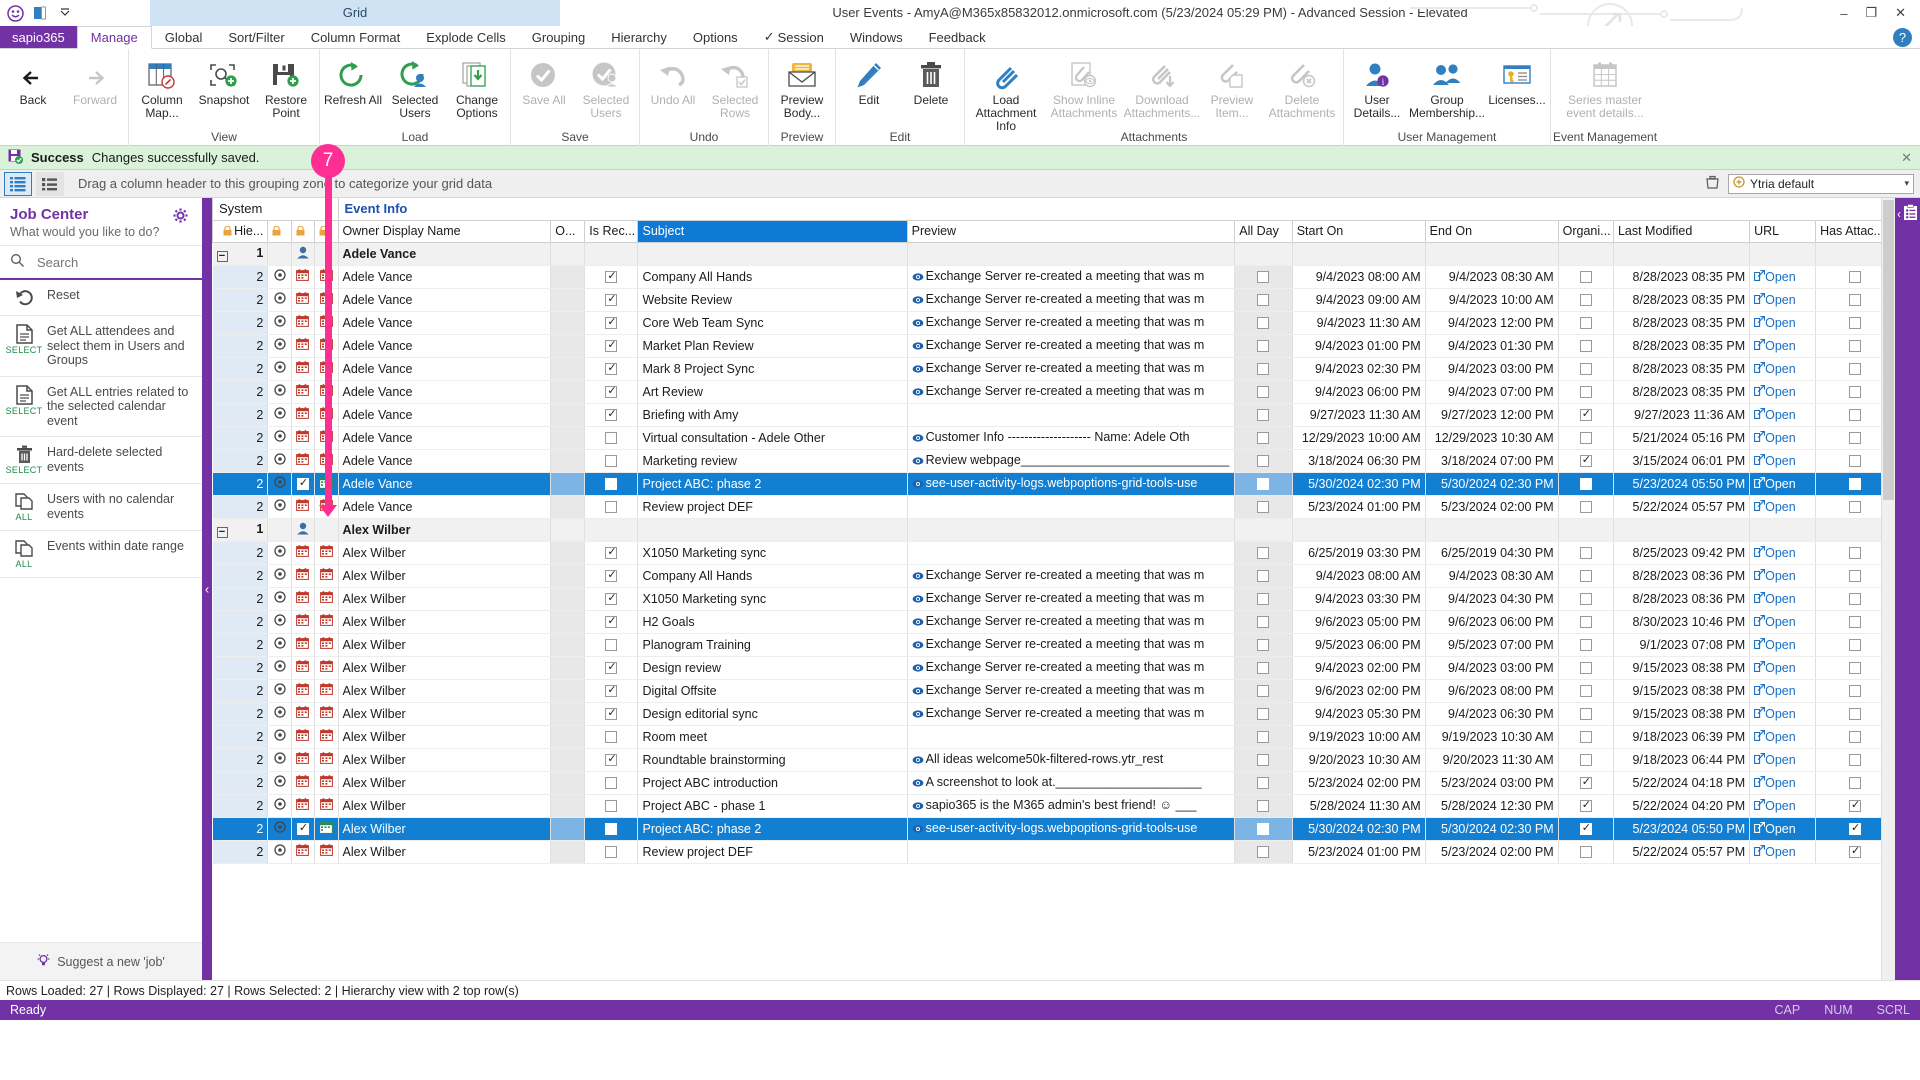 This screenshot has width=1920, height=1080. What do you see at coordinates (415, 84) in the screenshot?
I see `selected-users-button: Selected Users` at bounding box center [415, 84].